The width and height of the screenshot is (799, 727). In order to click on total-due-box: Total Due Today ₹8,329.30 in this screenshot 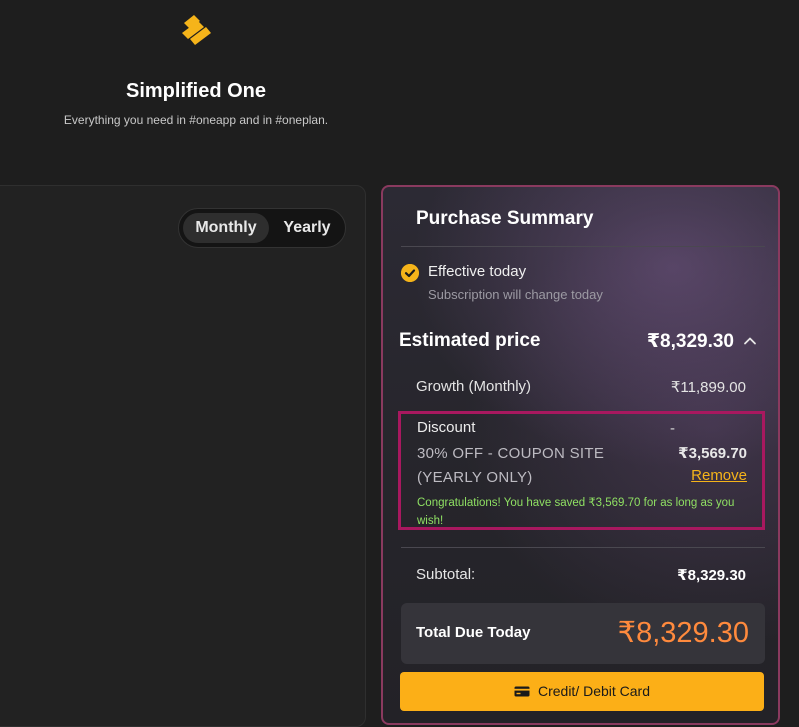, I will do `click(583, 633)`.